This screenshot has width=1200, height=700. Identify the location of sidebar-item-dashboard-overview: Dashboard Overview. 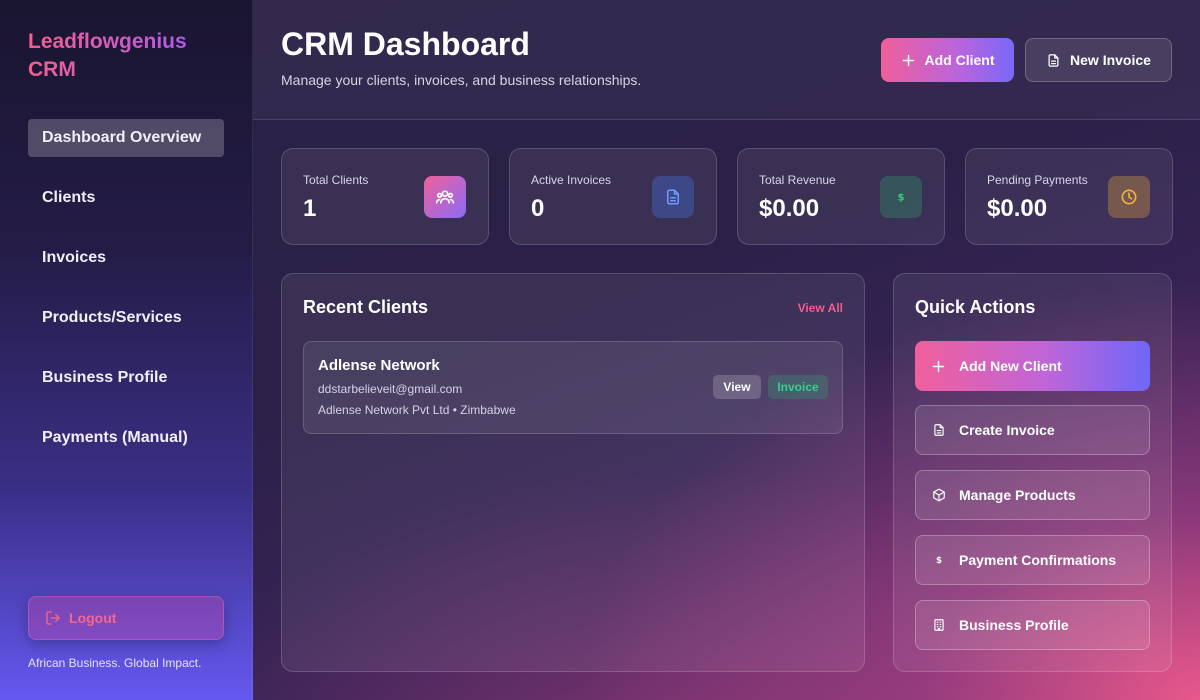
(126, 138).